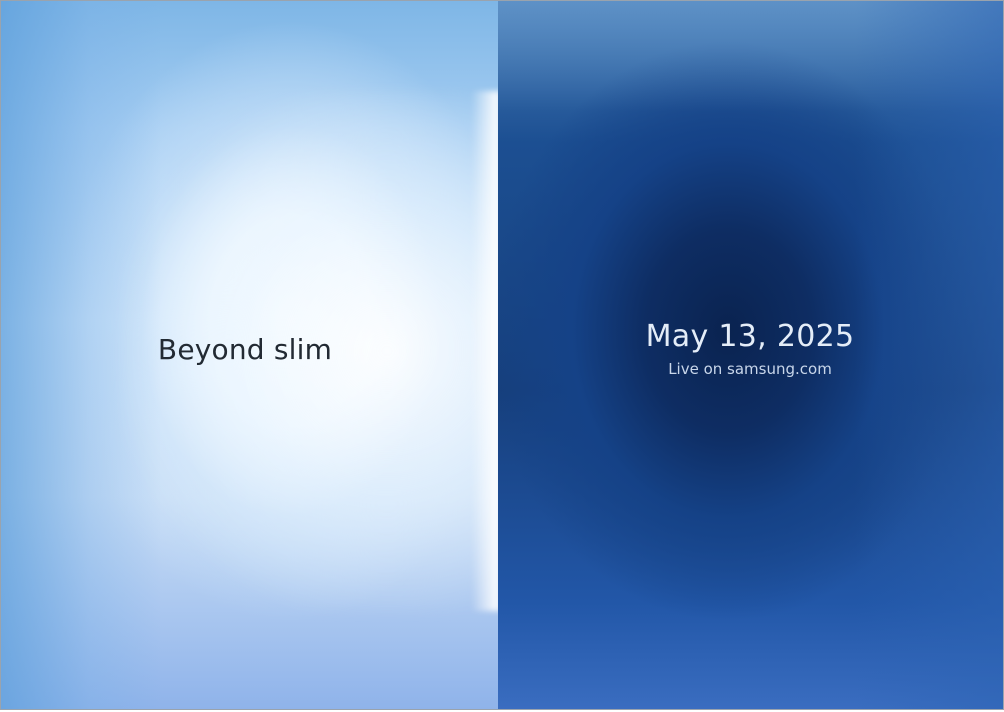 The image size is (1004, 712). I want to click on event-date: May 13, 2025, so click(750, 336).